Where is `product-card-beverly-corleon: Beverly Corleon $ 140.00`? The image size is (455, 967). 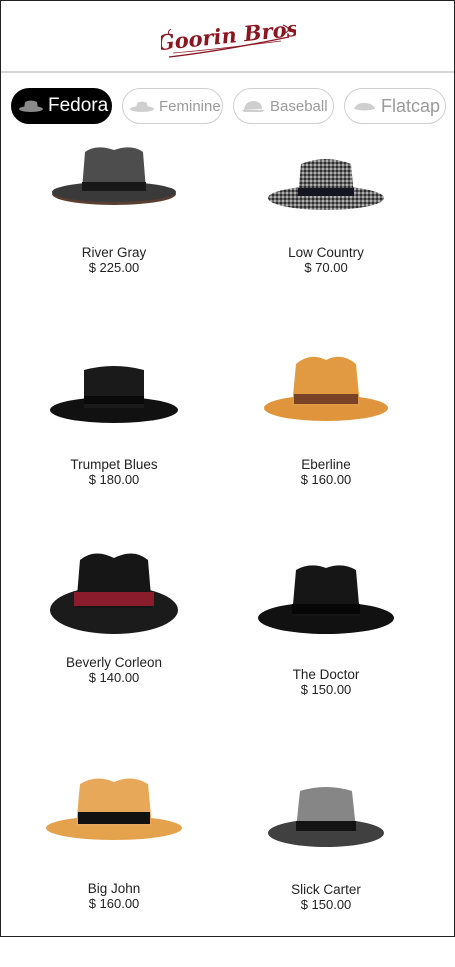 product-card-beverly-corleon: Beverly Corleon $ 140.00 is located at coordinates (114, 645).